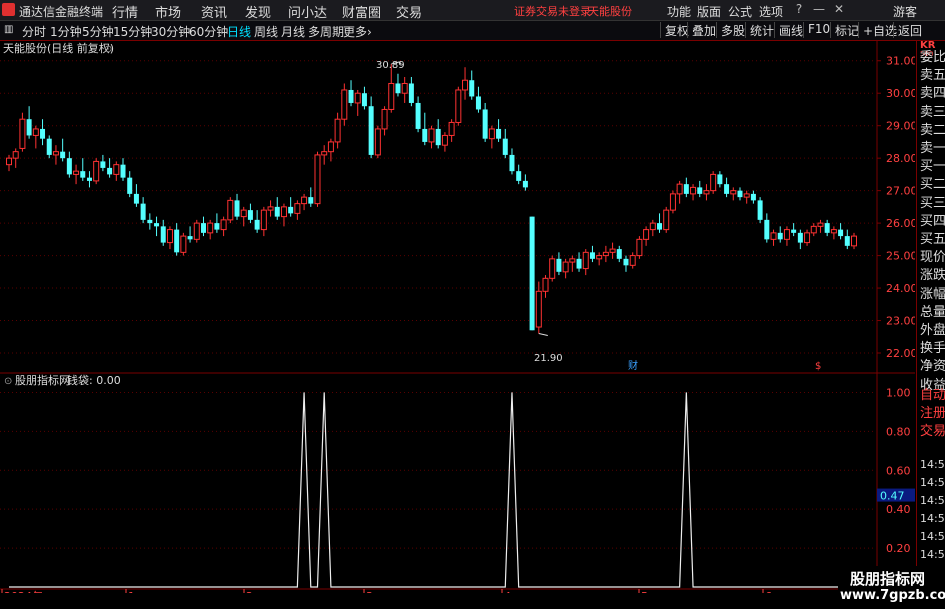 Image resolution: width=945 pixels, height=609 pixels. I want to click on quote-item-label: 交易, so click(932, 429).